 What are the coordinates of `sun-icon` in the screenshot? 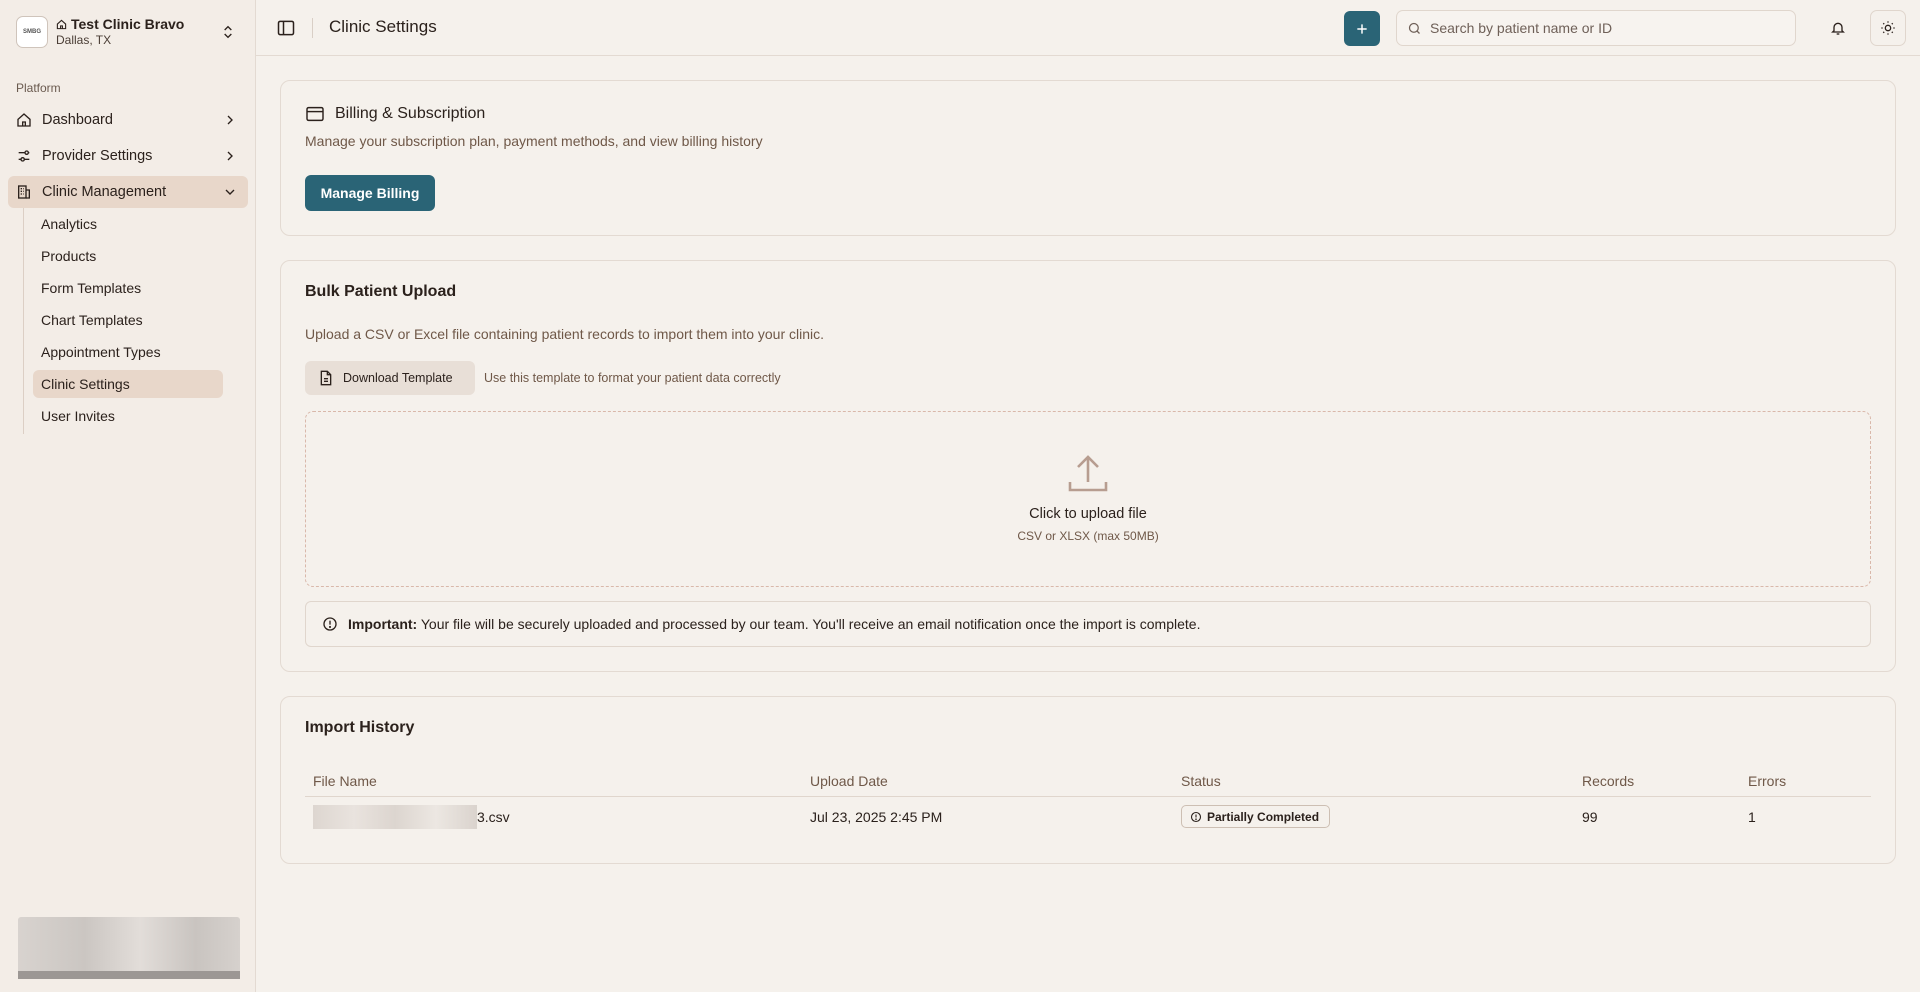 It's located at (1888, 28).